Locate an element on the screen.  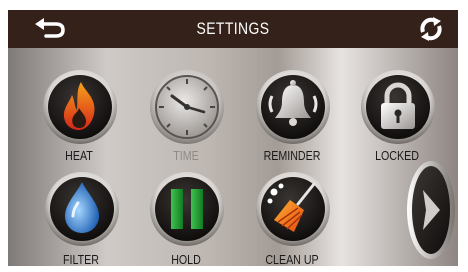
sync-icon is located at coordinates (431, 29).